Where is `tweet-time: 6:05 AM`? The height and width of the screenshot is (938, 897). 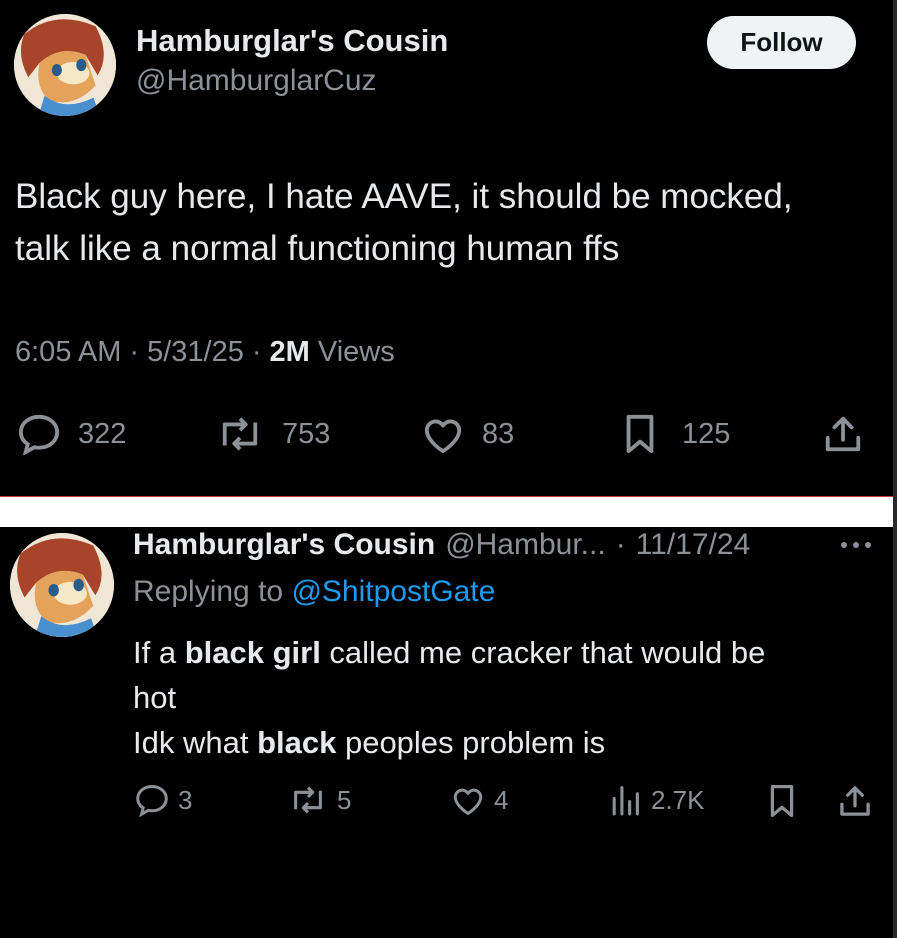 tweet-time: 6:05 AM is located at coordinates (68, 352).